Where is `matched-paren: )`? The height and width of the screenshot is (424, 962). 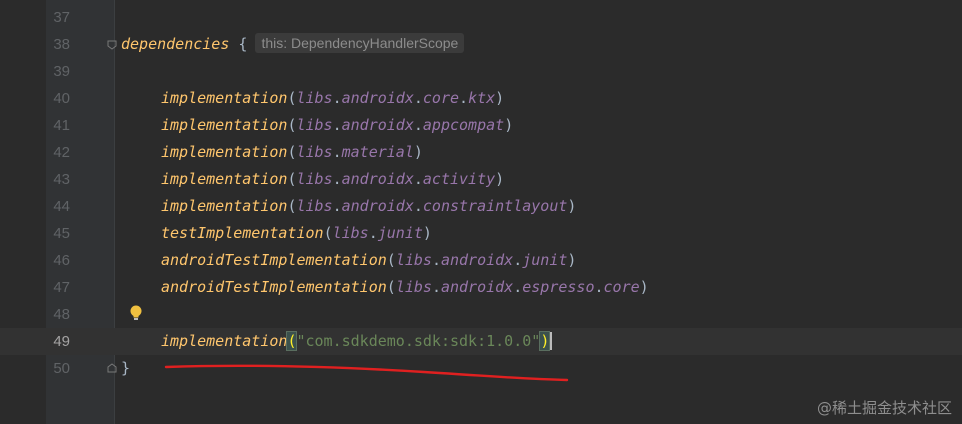
matched-paren: ) is located at coordinates (545, 341).